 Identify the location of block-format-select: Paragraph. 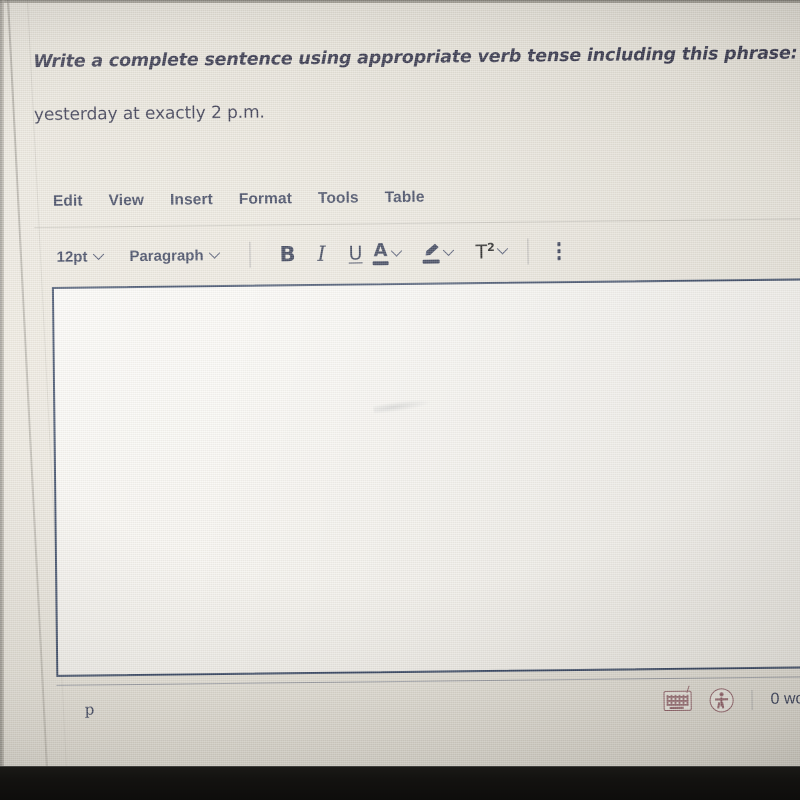
(174, 256).